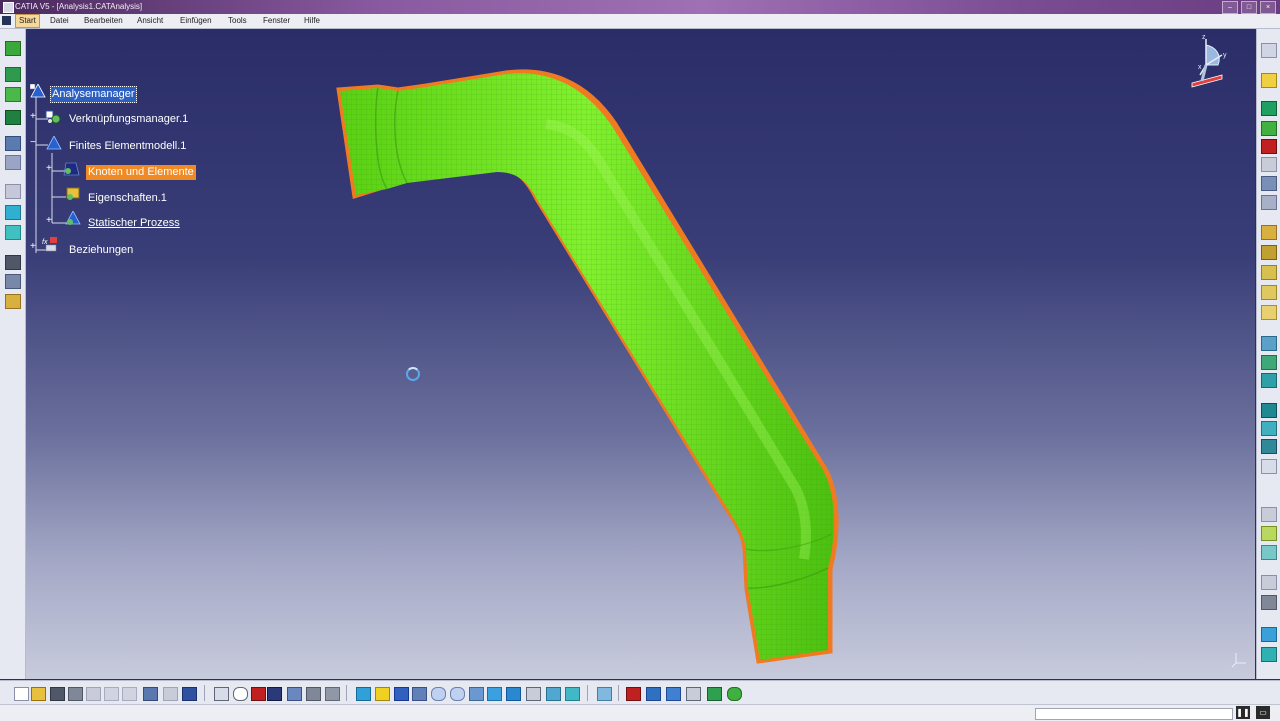 This screenshot has height=721, width=1280. What do you see at coordinates (221, 694) in the screenshot?
I see `formula-icon` at bounding box center [221, 694].